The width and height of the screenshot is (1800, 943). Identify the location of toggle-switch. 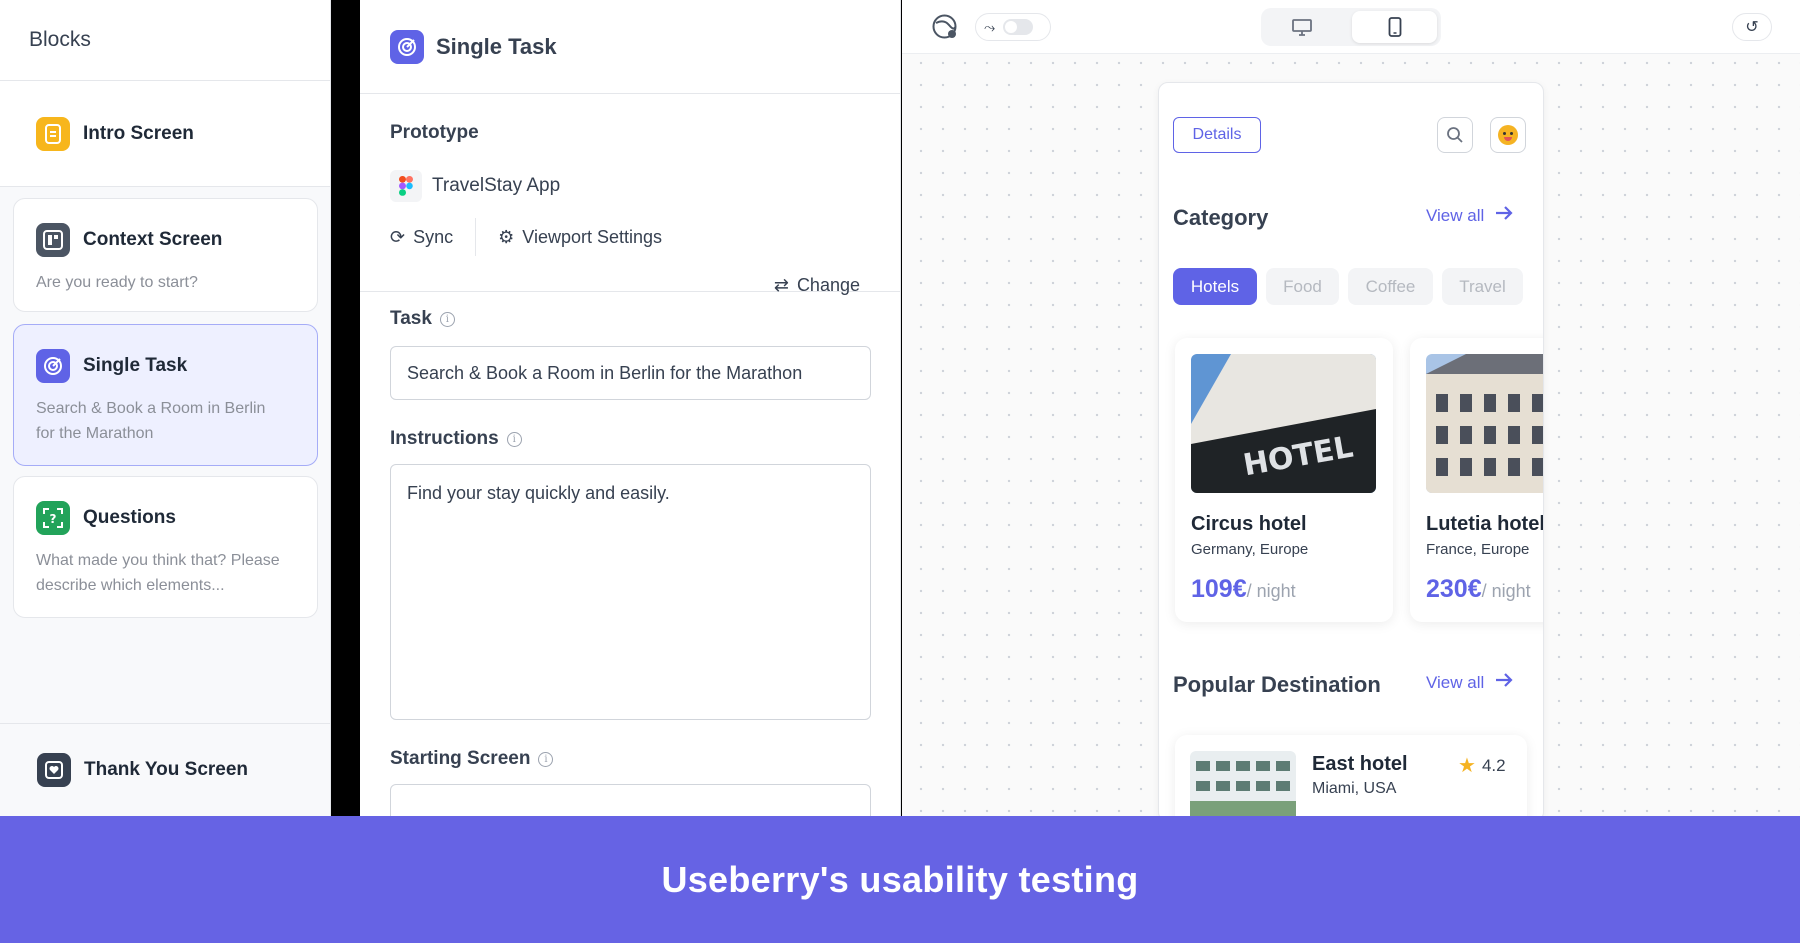
(1018, 27).